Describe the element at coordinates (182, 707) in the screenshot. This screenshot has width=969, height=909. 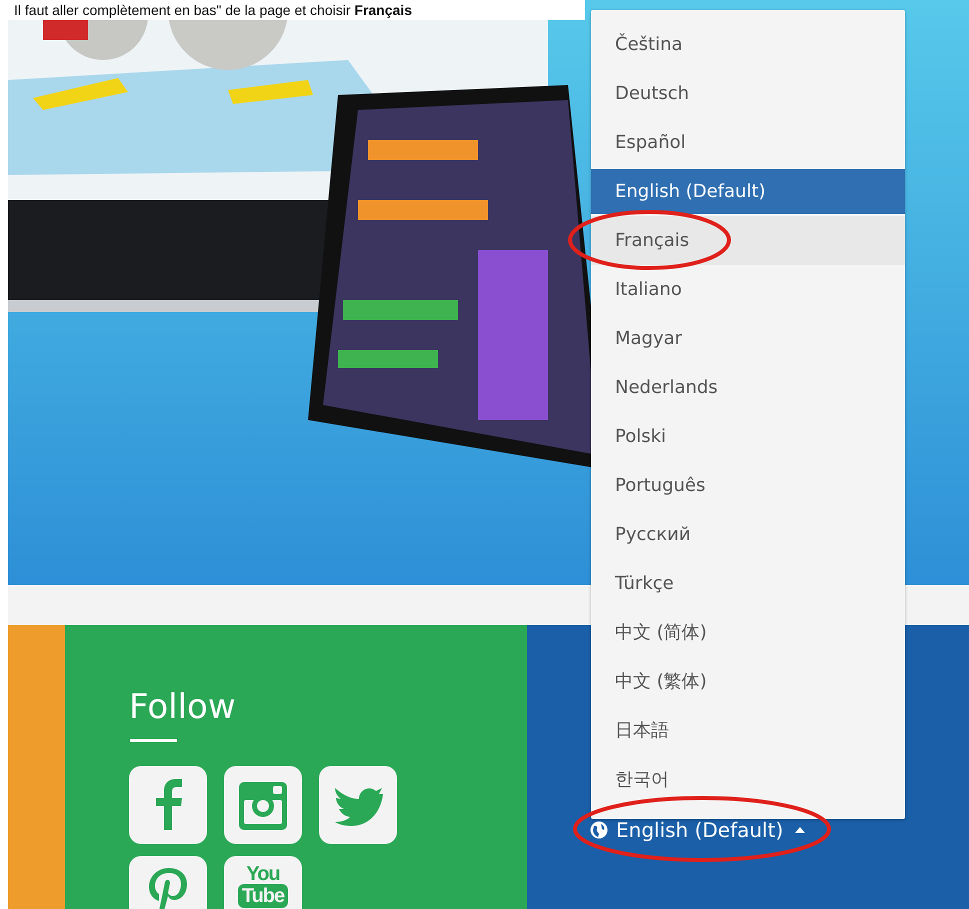
I see `follow-heading: Follow` at that location.